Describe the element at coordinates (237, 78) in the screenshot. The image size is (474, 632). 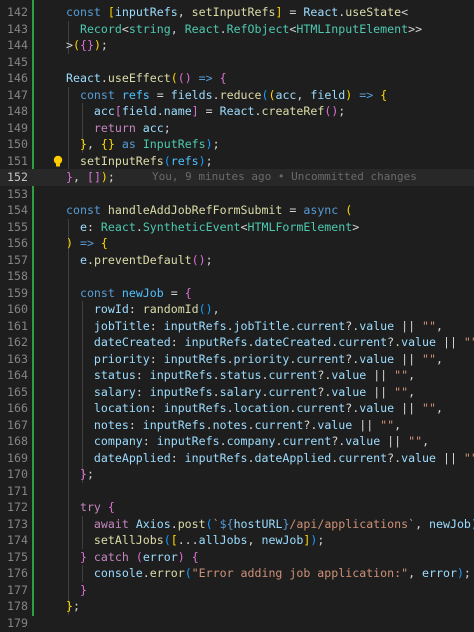
I see `code-line-146: 146 React.useEffect(() => {` at that location.